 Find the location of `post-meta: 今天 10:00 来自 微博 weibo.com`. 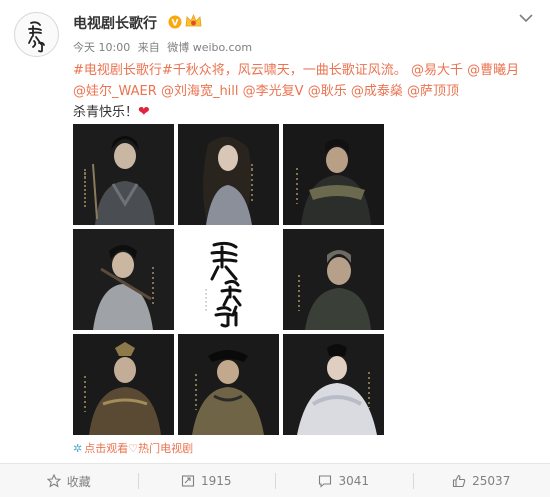

post-meta: 今天 10:00 来自 微博 weibo.com is located at coordinates (164, 47).